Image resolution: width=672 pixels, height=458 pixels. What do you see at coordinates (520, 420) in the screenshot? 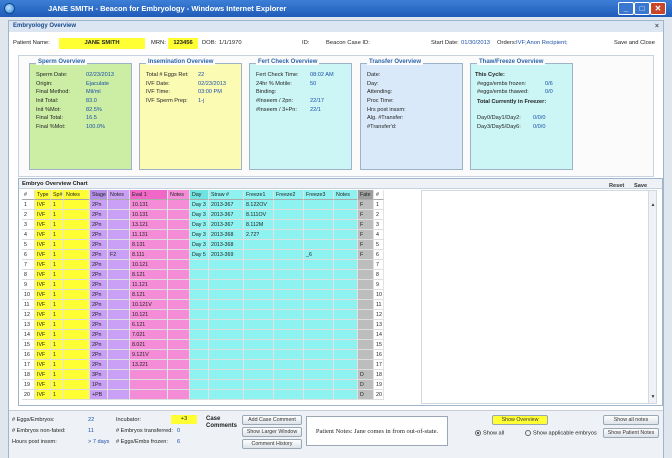
I see `show-overview-button: Show Overview` at bounding box center [520, 420].